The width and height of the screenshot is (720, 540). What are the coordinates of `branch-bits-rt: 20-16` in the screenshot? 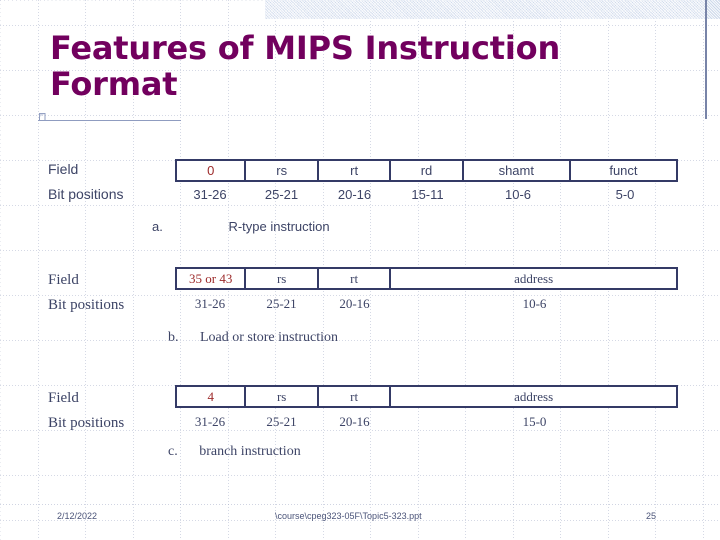 It's located at (354, 421).